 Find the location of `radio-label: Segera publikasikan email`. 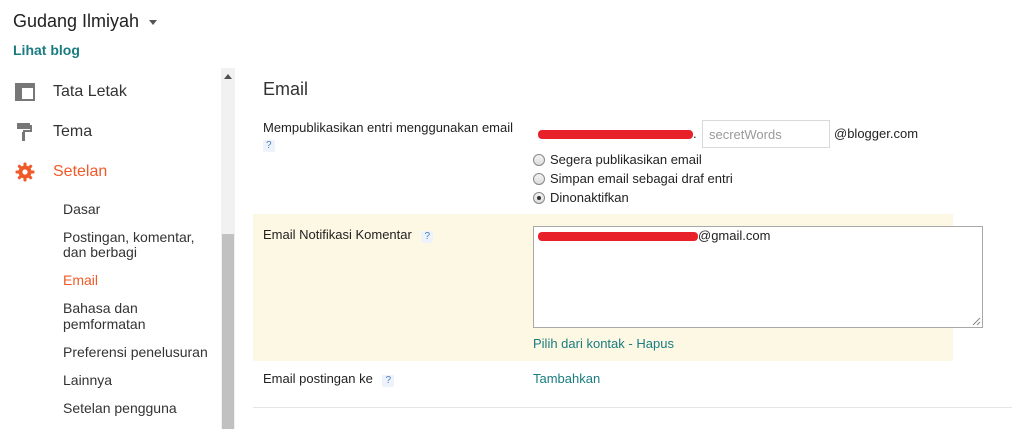

radio-label: Segera publikasikan email is located at coordinates (626, 159).